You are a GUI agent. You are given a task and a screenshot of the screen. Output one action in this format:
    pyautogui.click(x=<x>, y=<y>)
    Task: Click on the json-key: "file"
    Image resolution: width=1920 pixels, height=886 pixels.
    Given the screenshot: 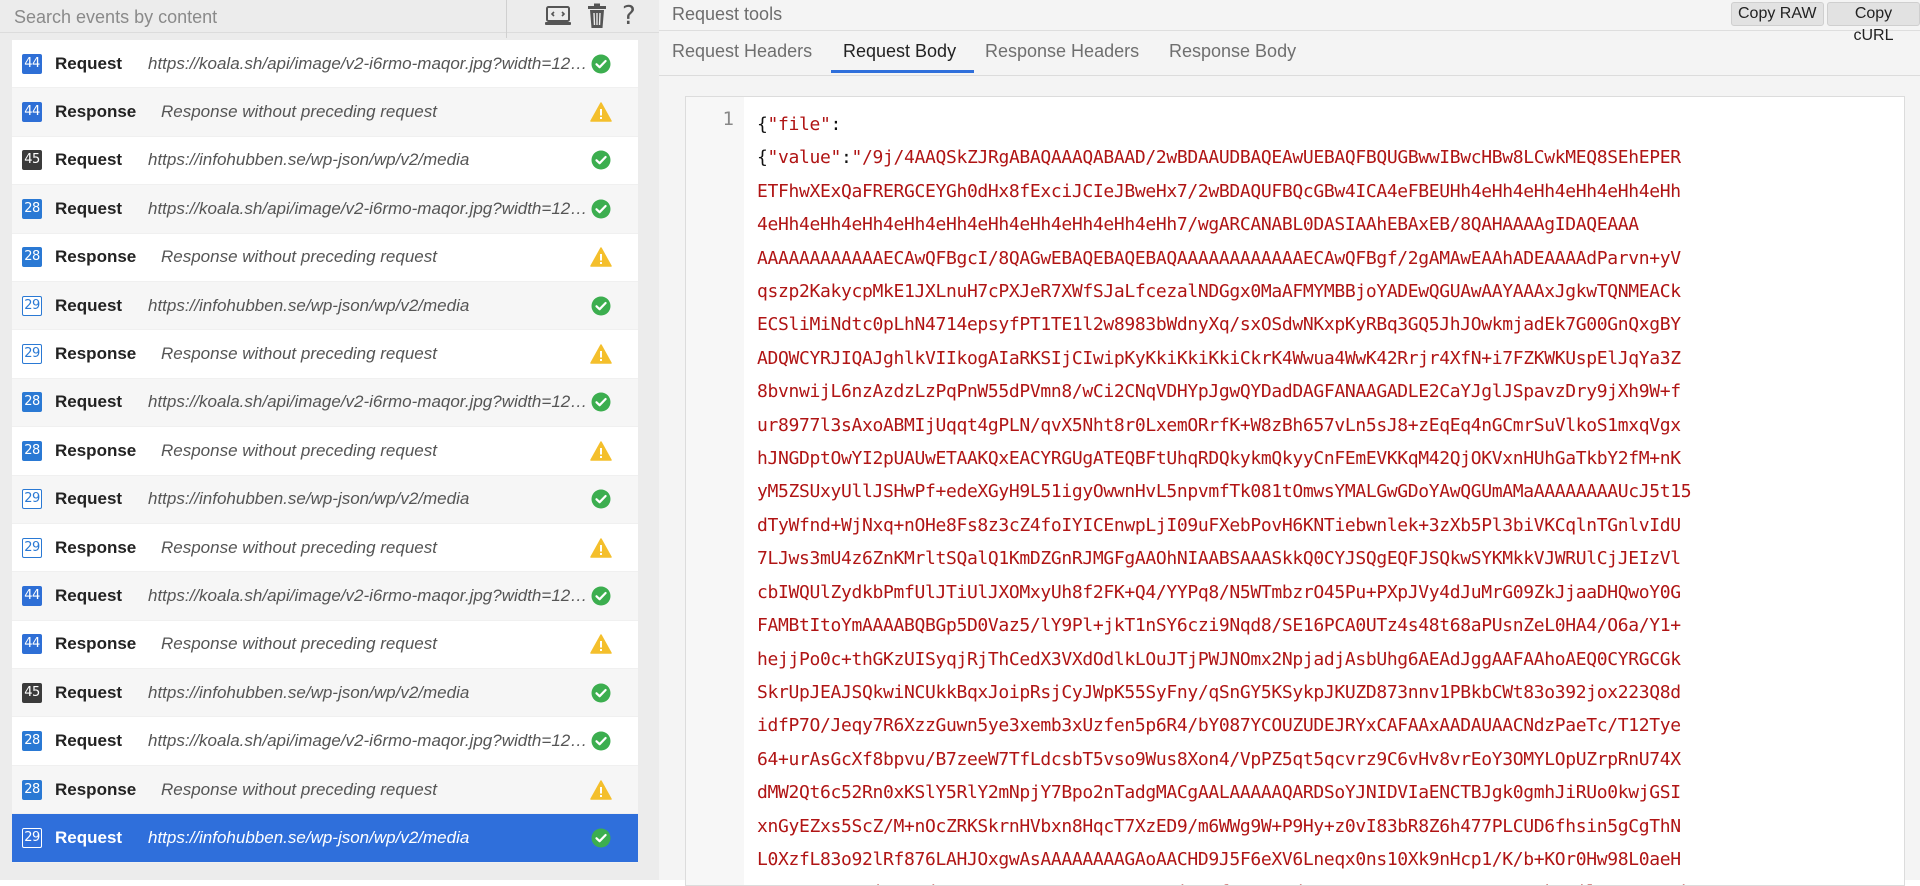 What is the action you would take?
    pyautogui.click(x=799, y=124)
    